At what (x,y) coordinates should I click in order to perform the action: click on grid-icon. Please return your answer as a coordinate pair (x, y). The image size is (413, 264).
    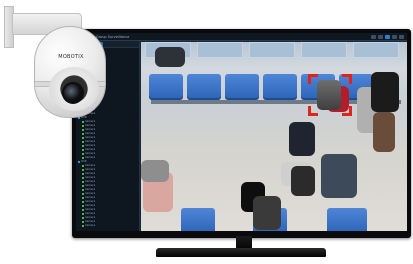
    Looking at the image, I should click on (380, 37).